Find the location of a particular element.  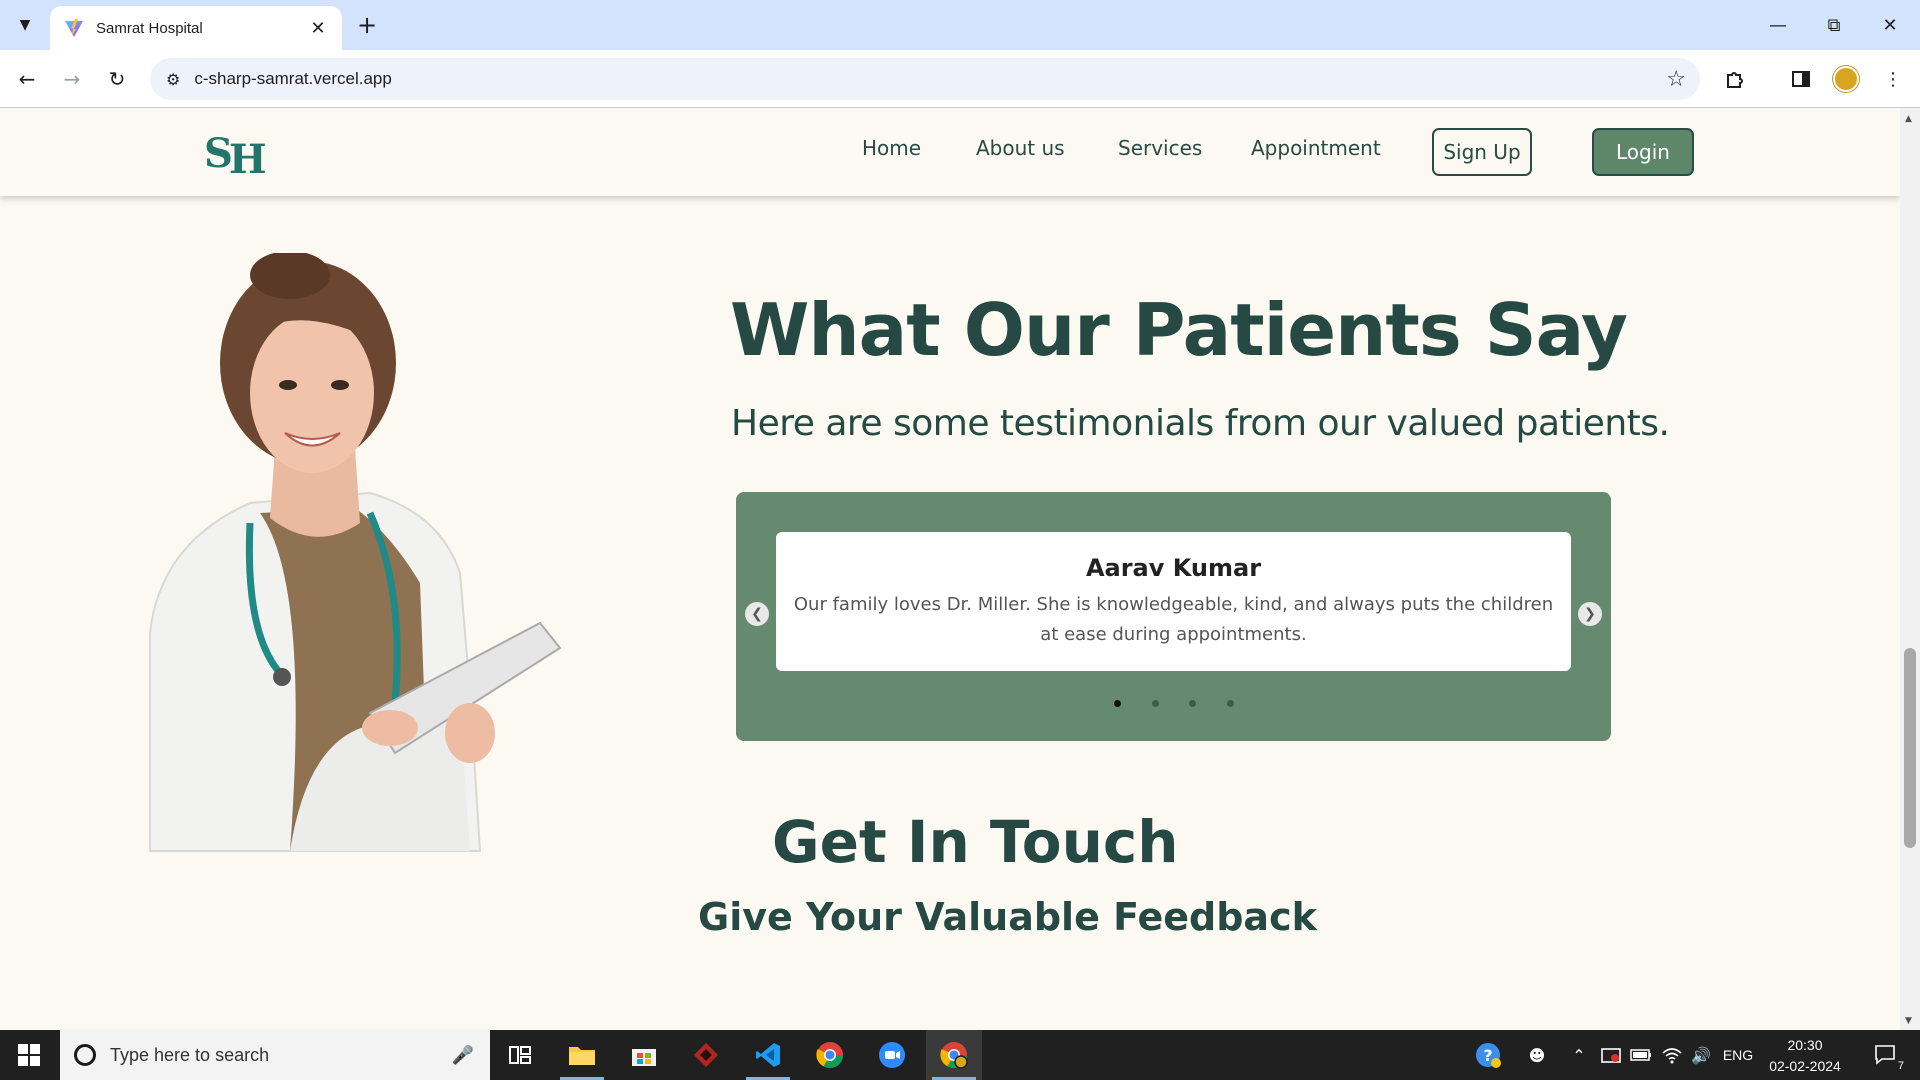

chrome-icon is located at coordinates (830, 1055).